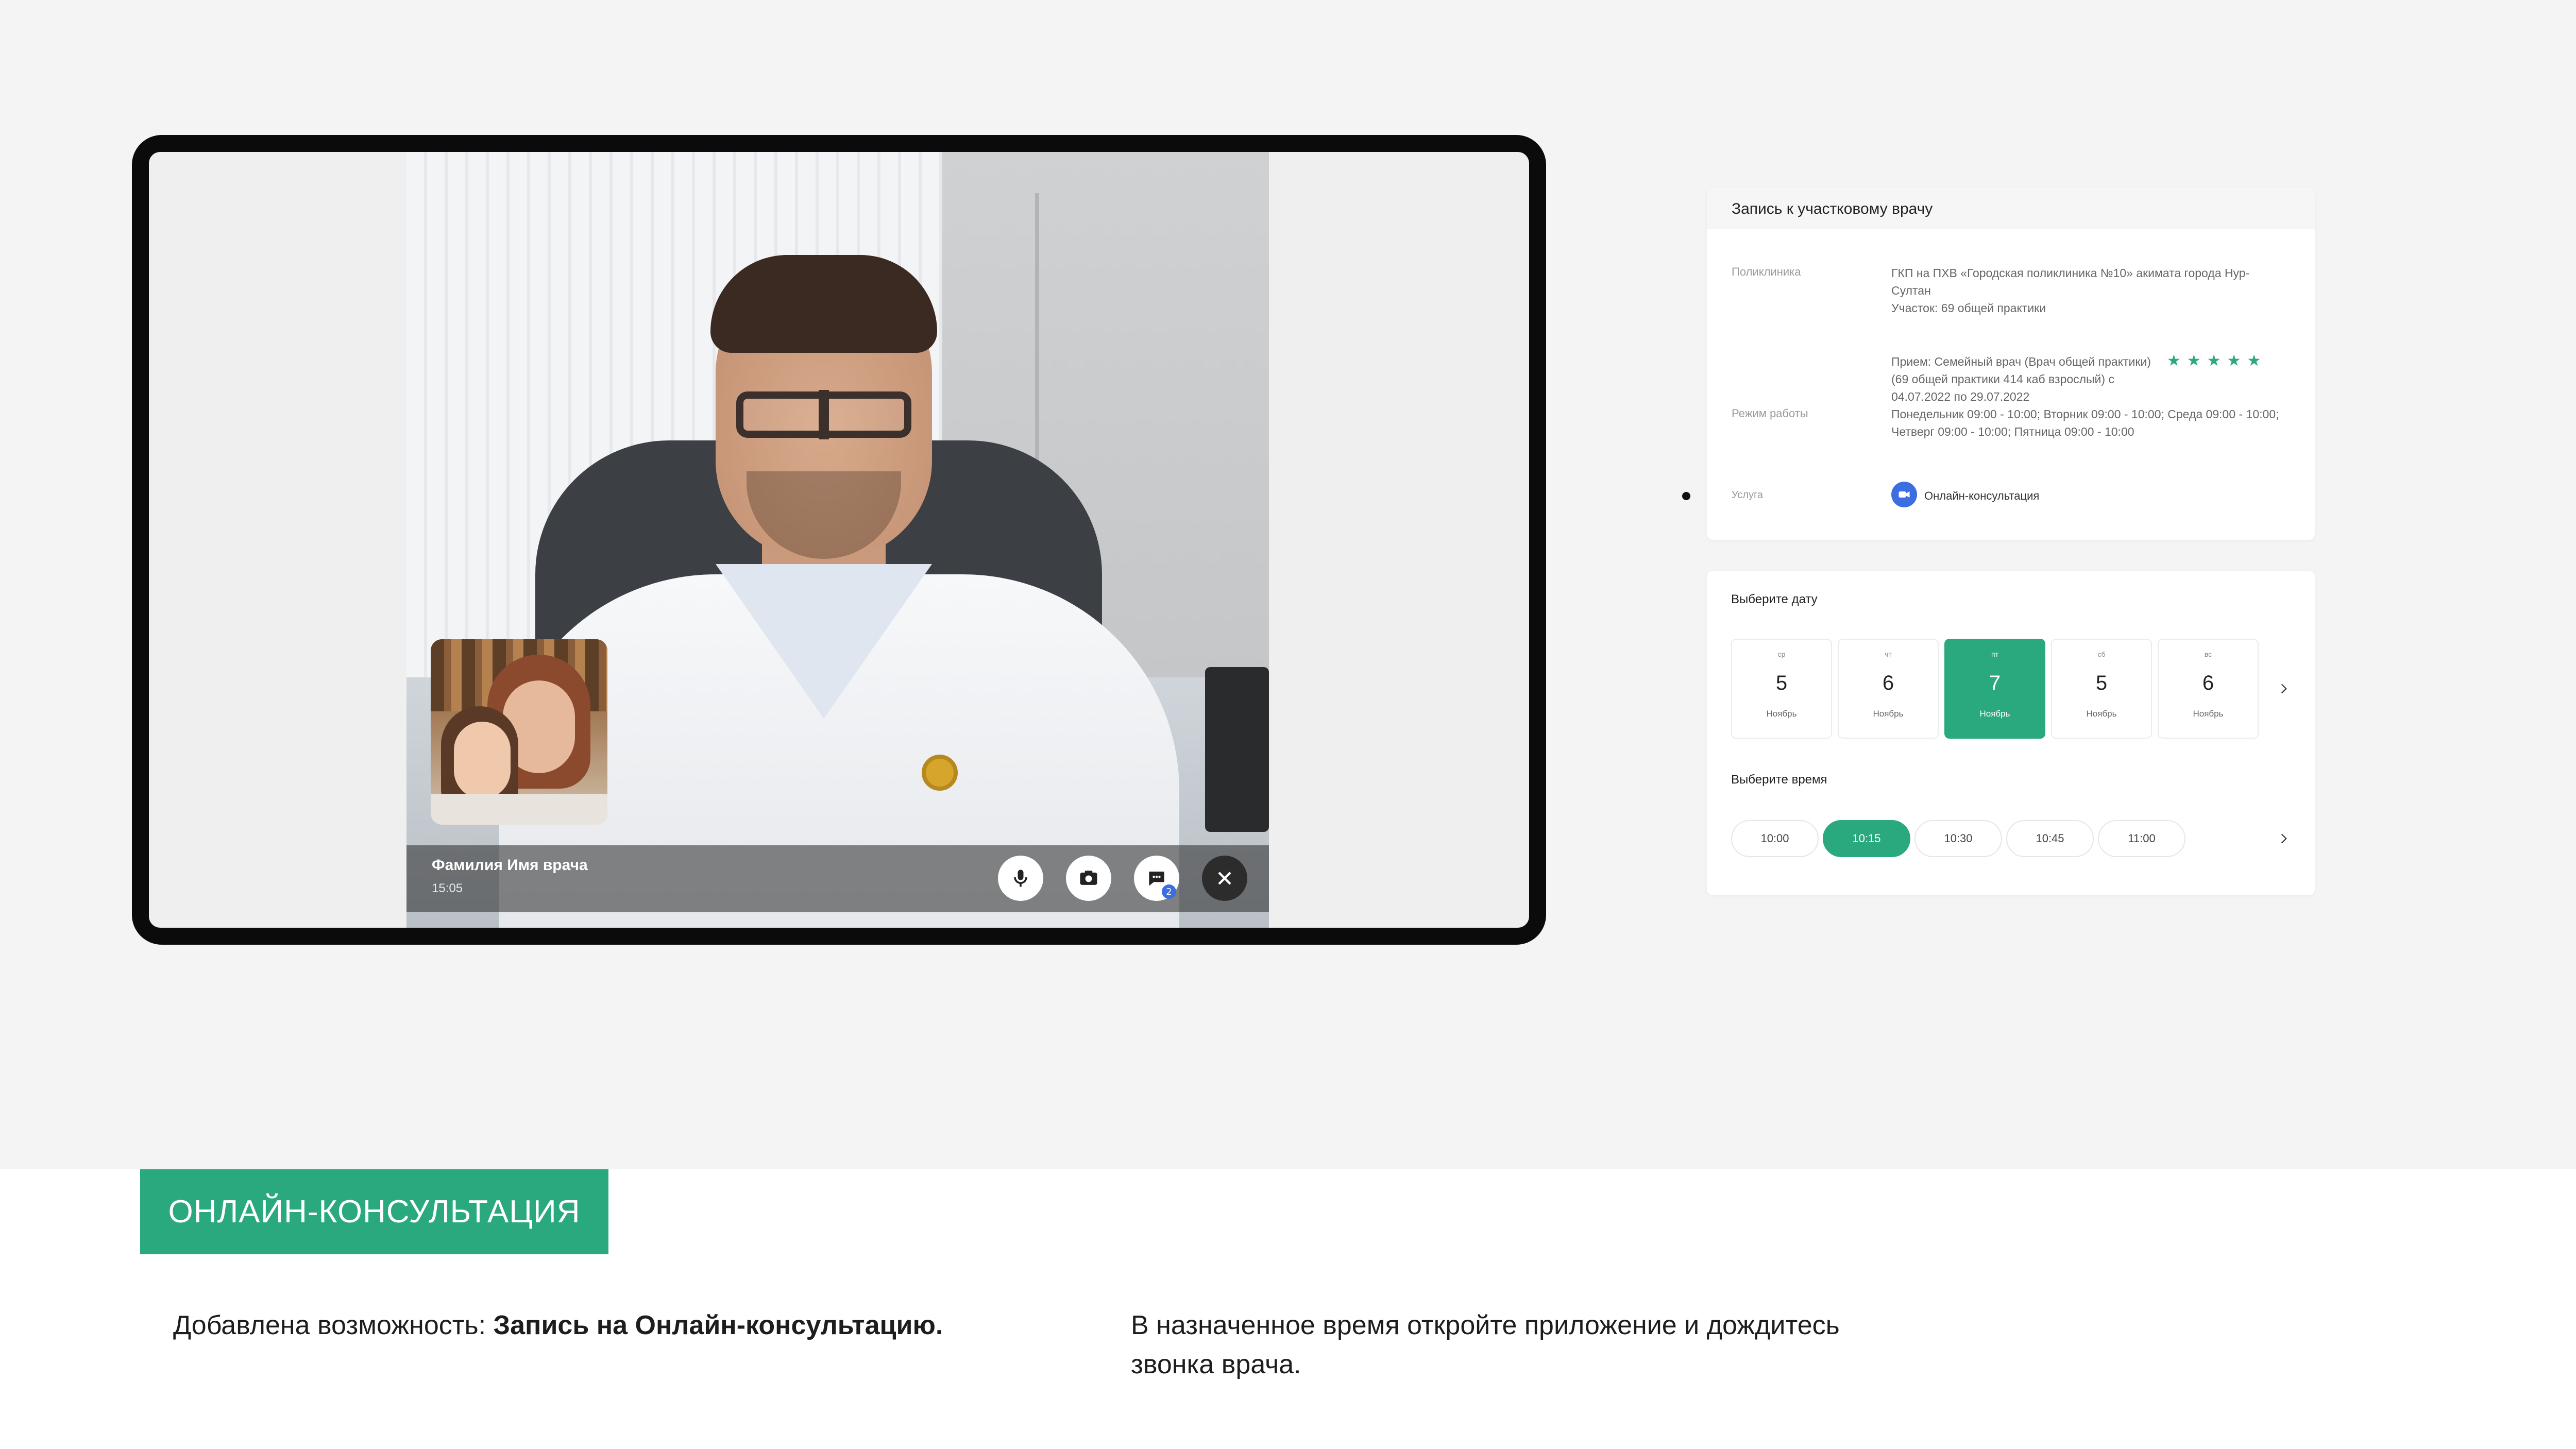 This screenshot has height=1449, width=2576. I want to click on schedule-label: Режим работы, so click(1770, 414).